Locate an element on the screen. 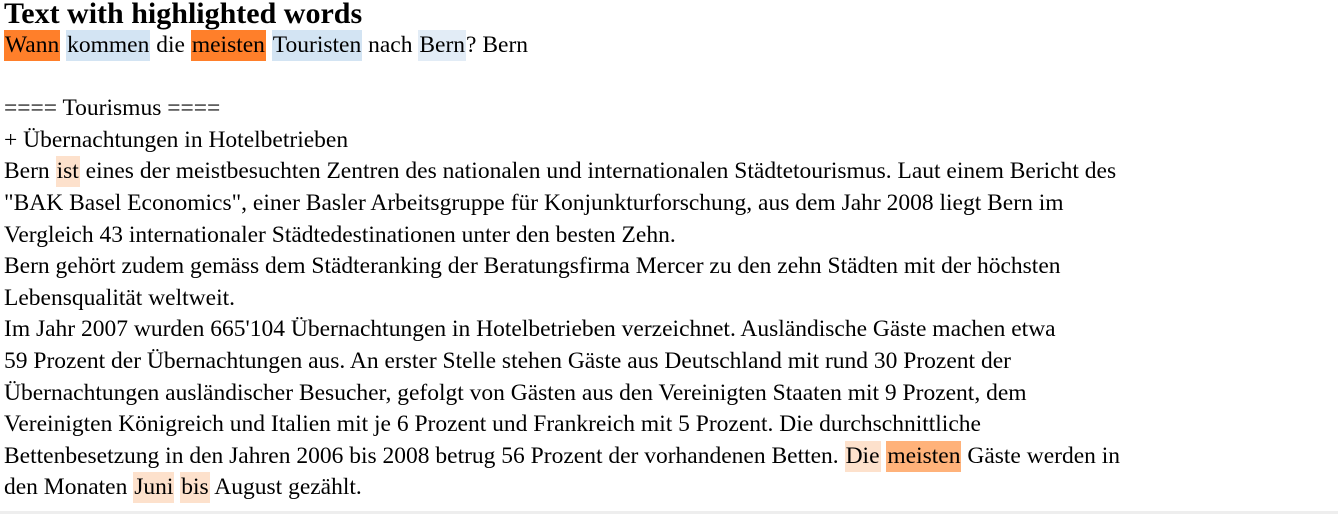 The image size is (1338, 514). text-span: die is located at coordinates (170, 45).